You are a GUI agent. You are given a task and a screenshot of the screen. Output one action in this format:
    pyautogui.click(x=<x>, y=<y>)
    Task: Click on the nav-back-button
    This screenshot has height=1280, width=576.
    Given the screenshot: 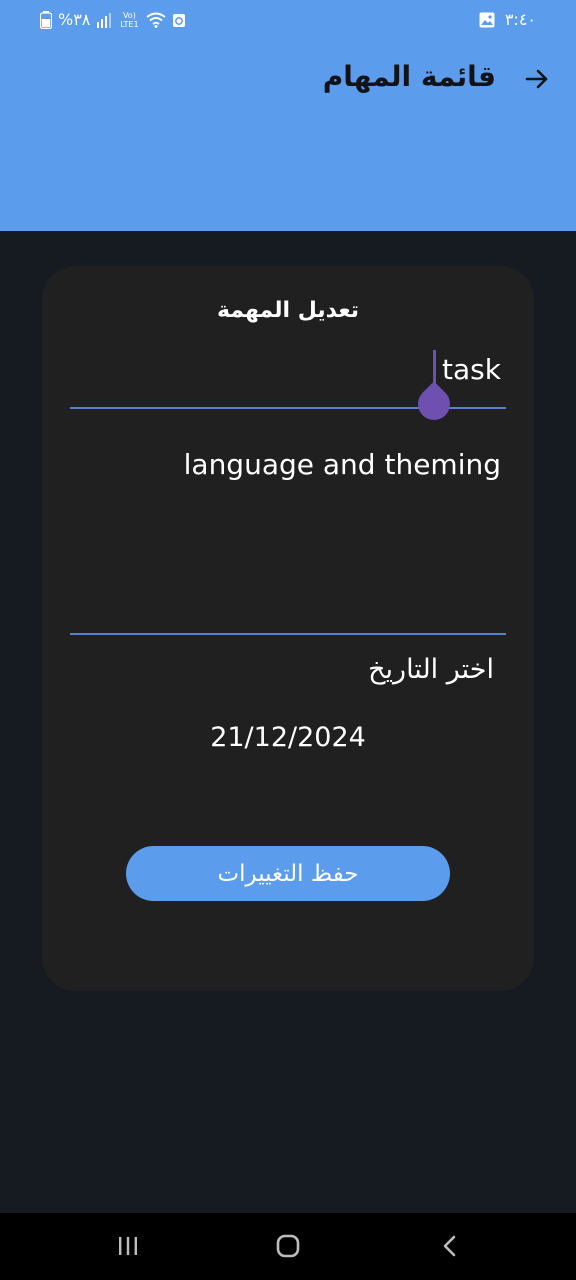 What is the action you would take?
    pyautogui.click(x=450, y=1246)
    